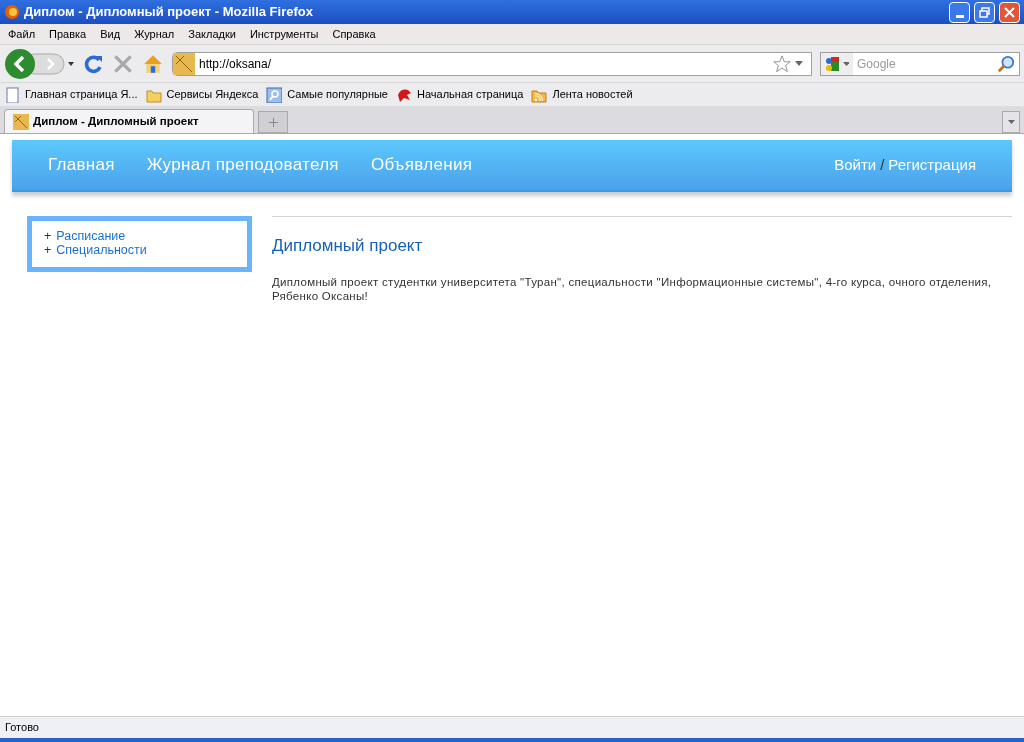 Image resolution: width=1024 pixels, height=742 pixels. What do you see at coordinates (284, 34) in the screenshot?
I see `menu-item: Инструменты` at bounding box center [284, 34].